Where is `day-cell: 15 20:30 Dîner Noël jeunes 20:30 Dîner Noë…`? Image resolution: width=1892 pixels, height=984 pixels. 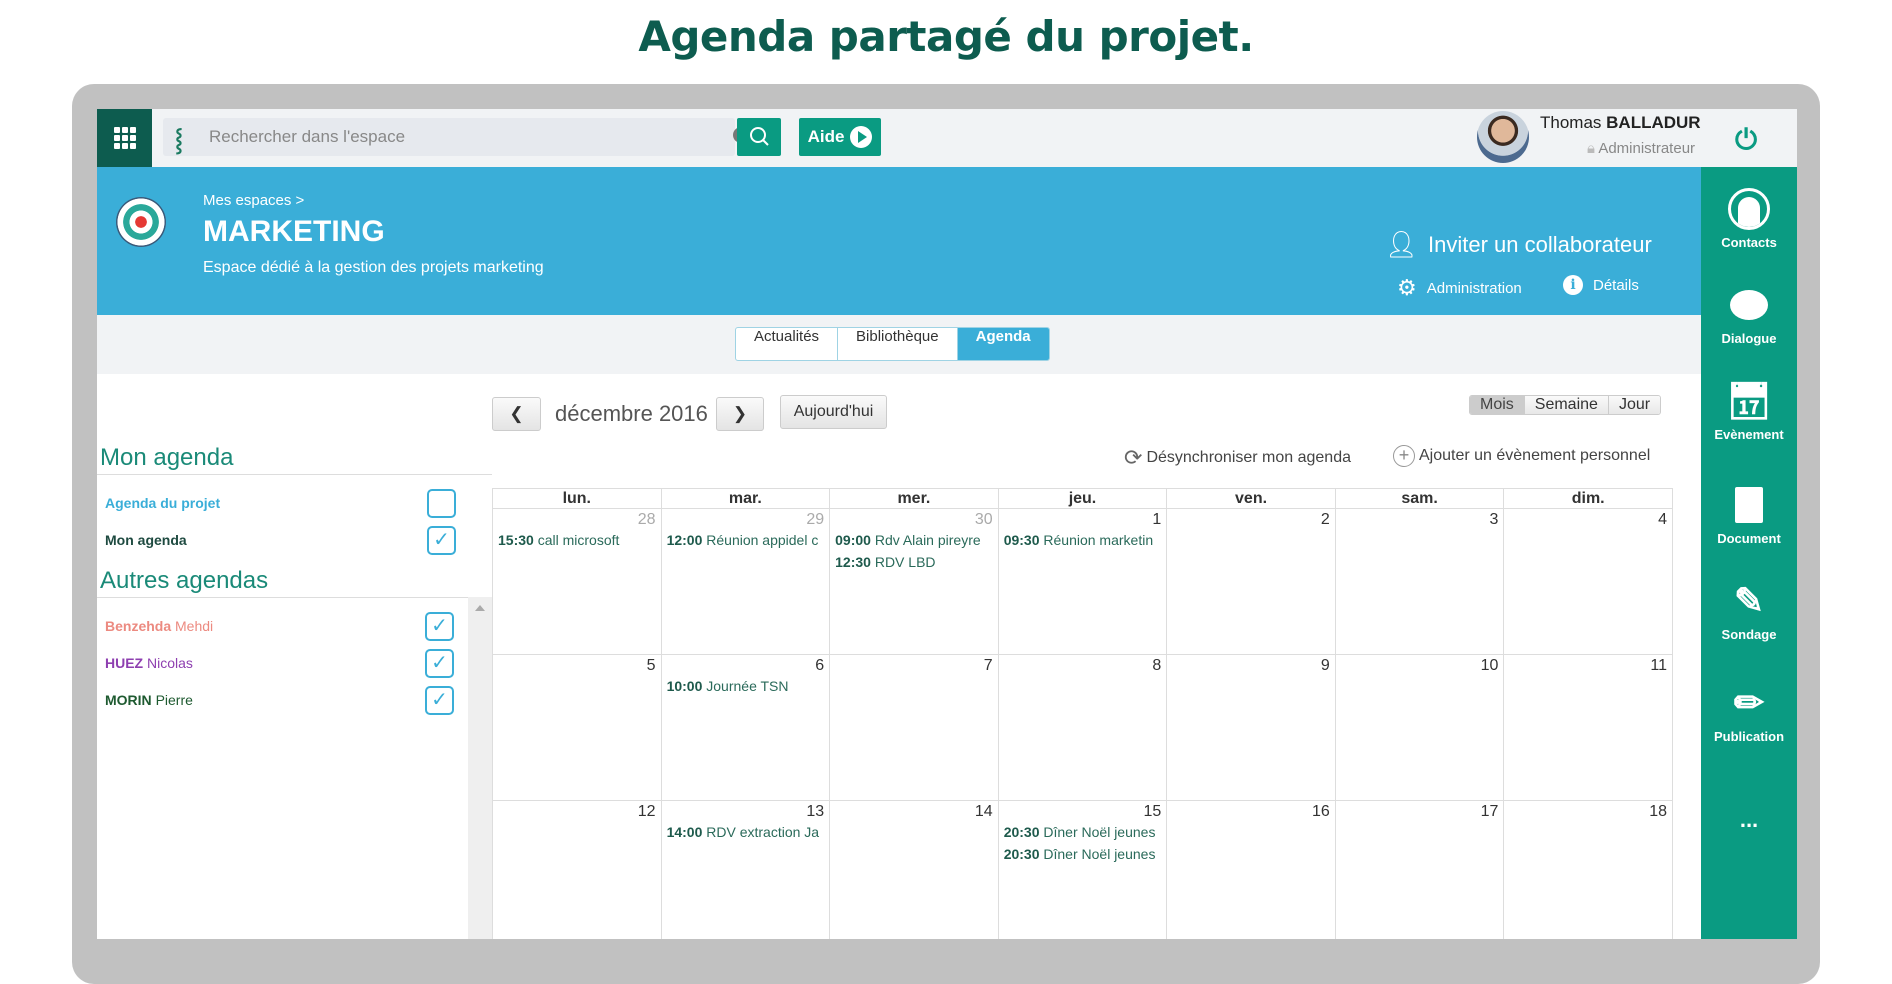
day-cell: 15 20:30 Dîner Noël jeunes 20:30 Dîner Noë… is located at coordinates (1082, 869).